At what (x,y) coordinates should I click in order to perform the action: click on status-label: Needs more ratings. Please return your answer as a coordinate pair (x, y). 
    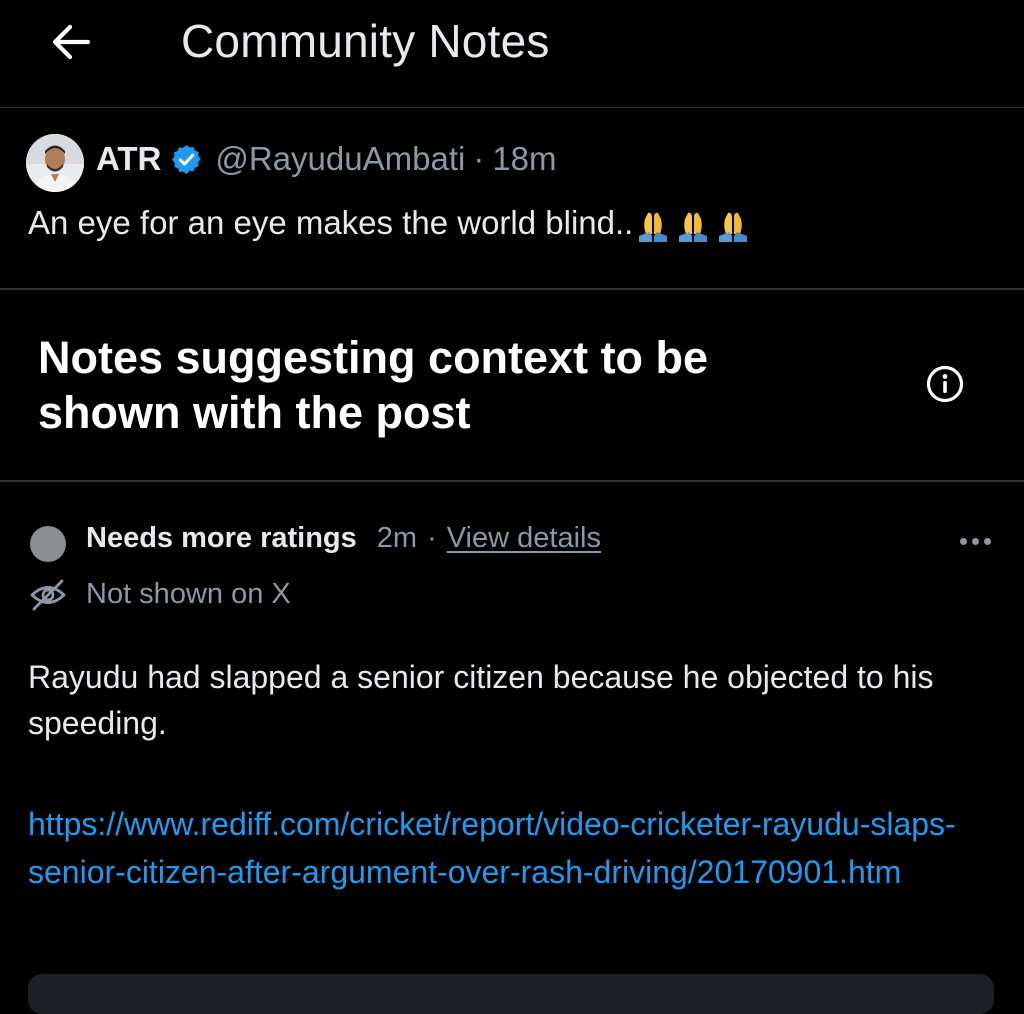
    Looking at the image, I should click on (221, 538).